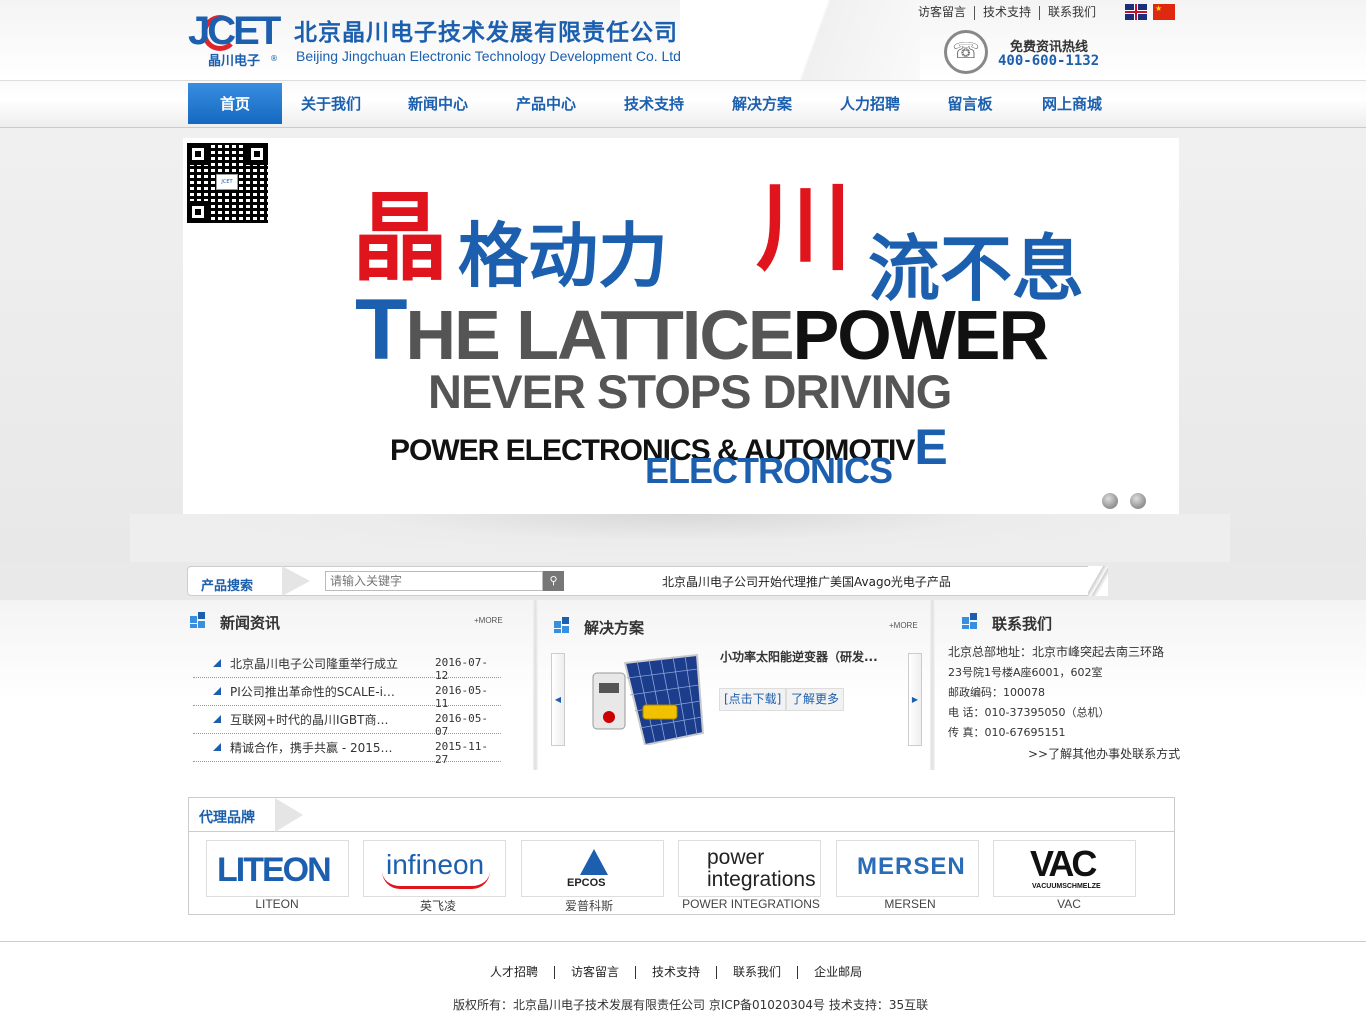 The width and height of the screenshot is (1366, 1032). I want to click on contact-section-title: 联系我们, so click(1022, 624).